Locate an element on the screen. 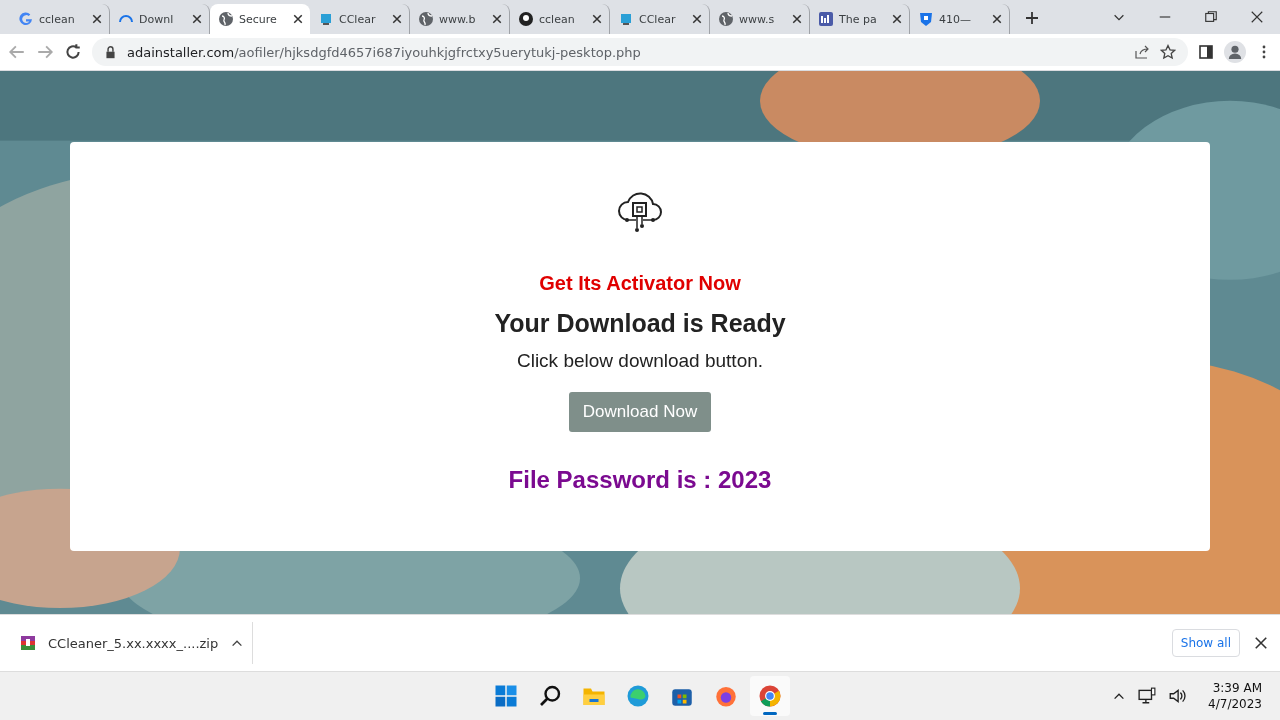 The width and height of the screenshot is (1280, 720). page-heading: Your Download is Ready is located at coordinates (640, 323).